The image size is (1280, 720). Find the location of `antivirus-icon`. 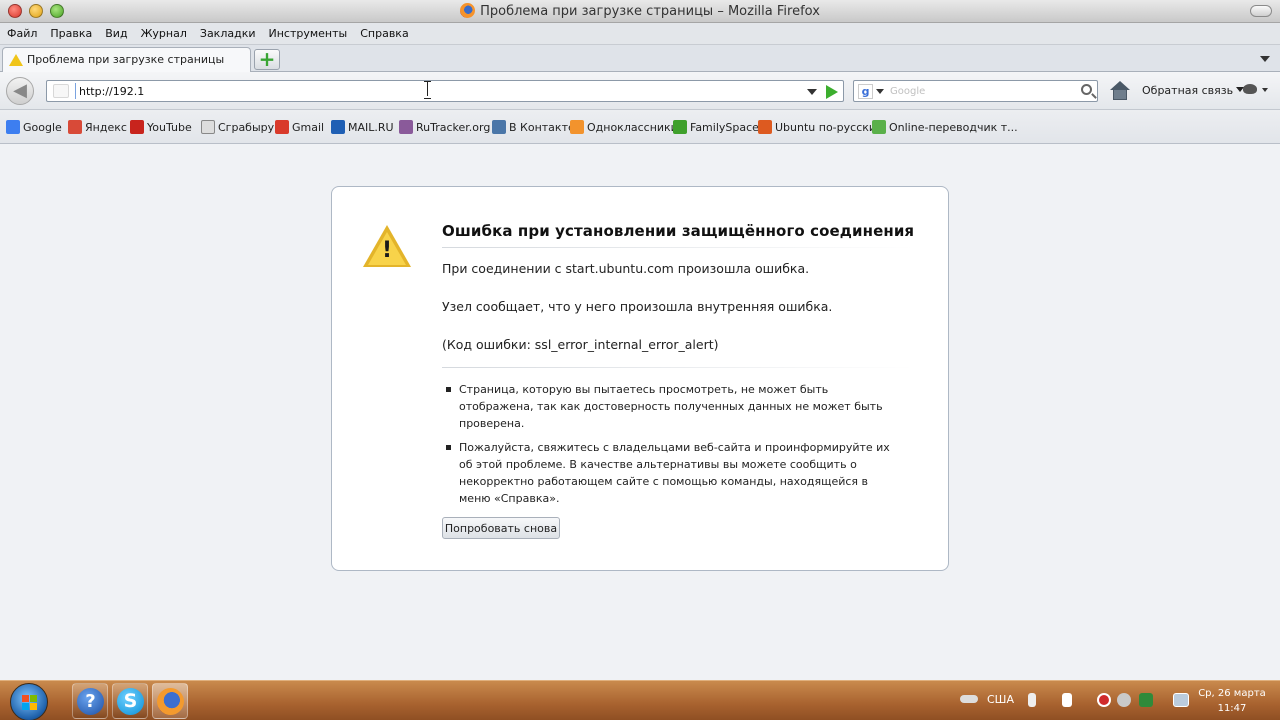

antivirus-icon is located at coordinates (1104, 700).